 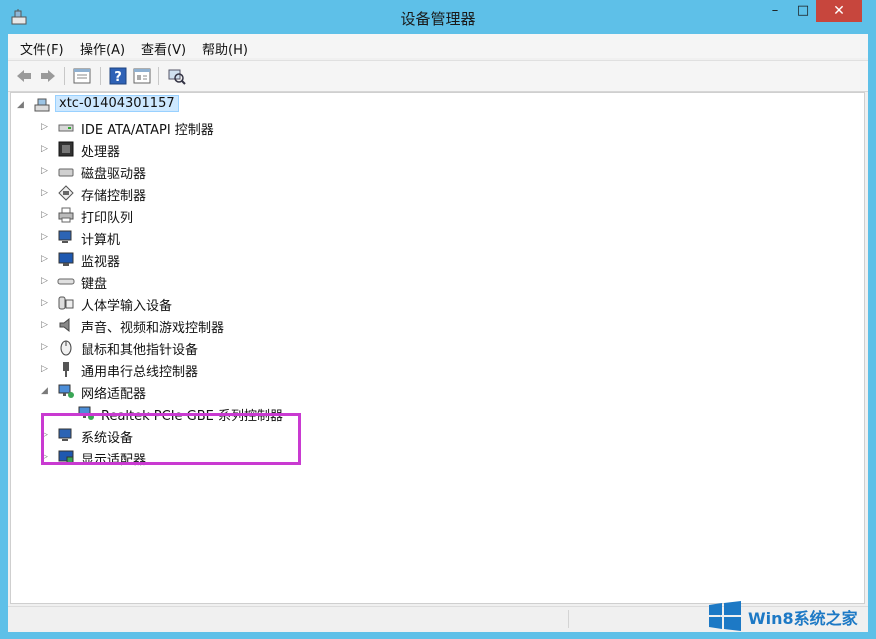 I want to click on disk-drive-icon, so click(x=66, y=172).